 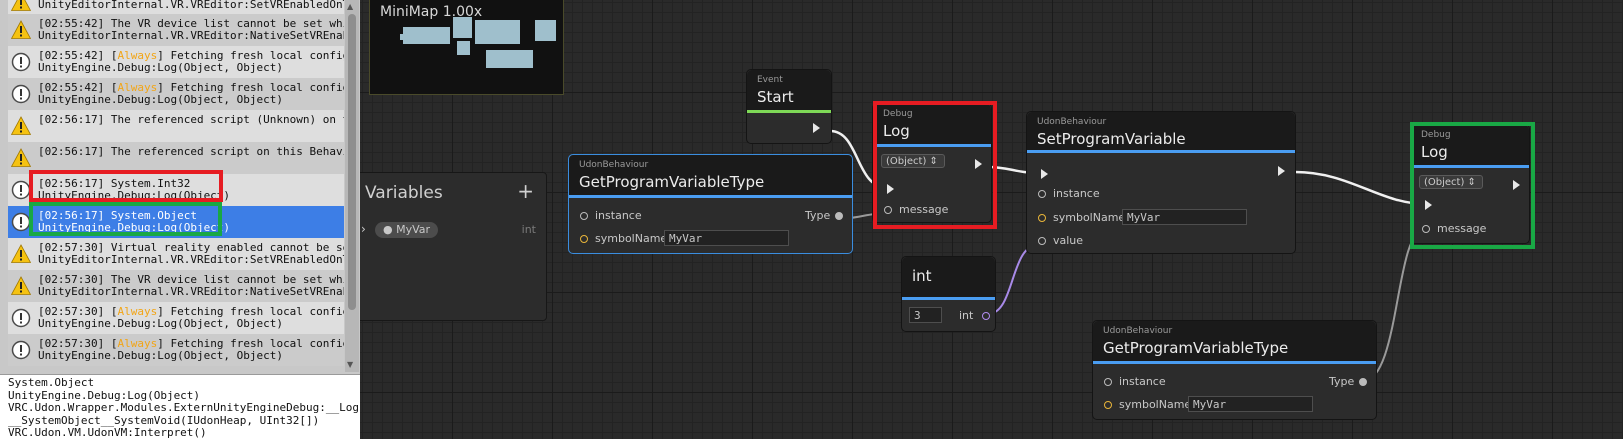 I want to click on event-start-node: Event Start, so click(x=789, y=106).